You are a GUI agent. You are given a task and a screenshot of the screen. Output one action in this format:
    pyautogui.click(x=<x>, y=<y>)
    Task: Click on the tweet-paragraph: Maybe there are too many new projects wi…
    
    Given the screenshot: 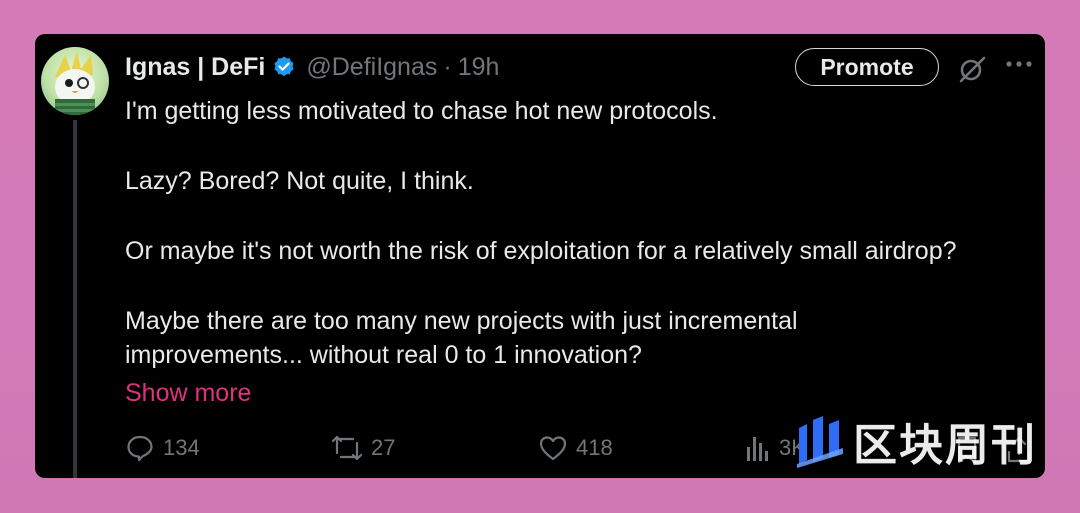 What is the action you would take?
    pyautogui.click(x=461, y=338)
    